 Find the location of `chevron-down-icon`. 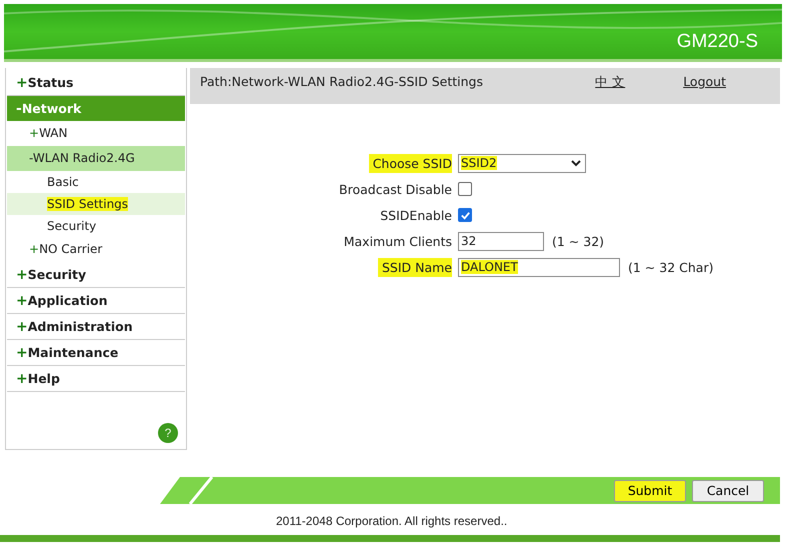

chevron-down-icon is located at coordinates (576, 163).